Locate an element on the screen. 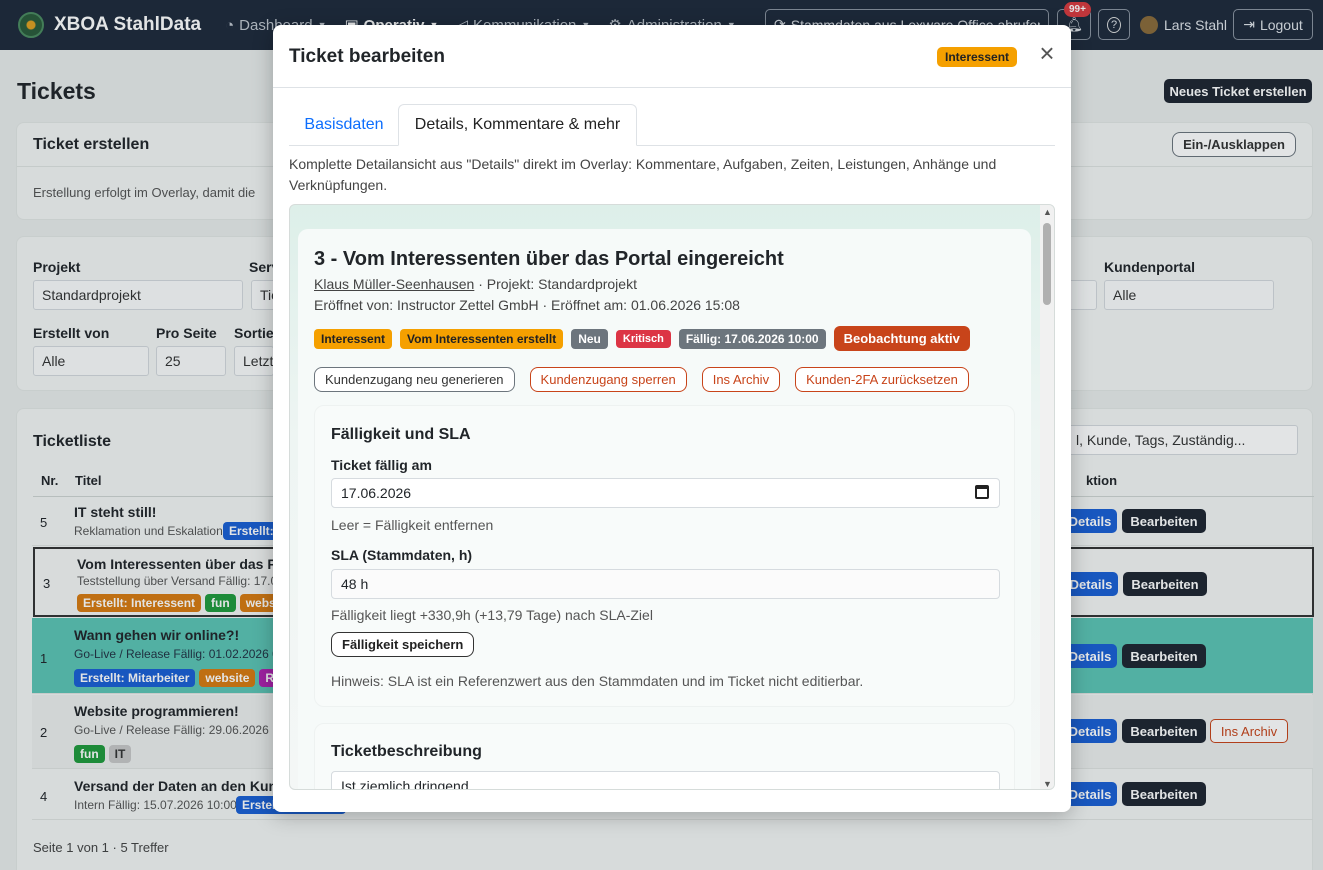  tag-interessent: Interessent is located at coordinates (353, 338).